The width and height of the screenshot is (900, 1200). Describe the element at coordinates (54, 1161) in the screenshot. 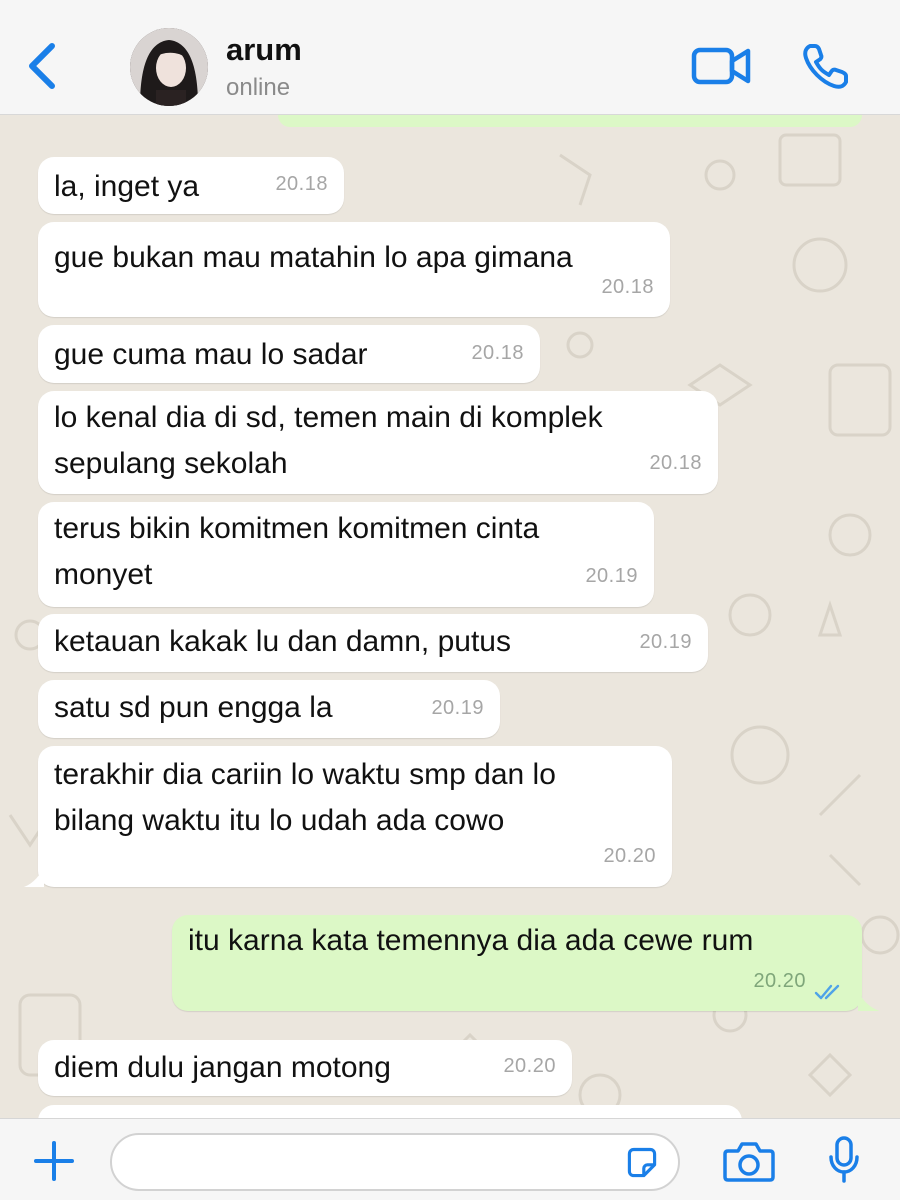

I see `plus-icon` at that location.